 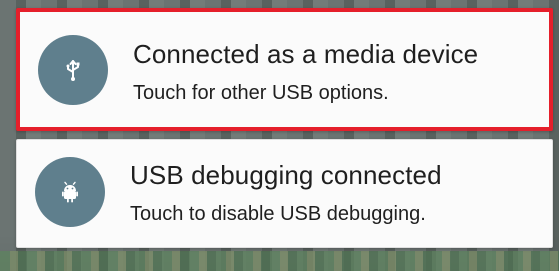 I want to click on notification-title: USB debugging connected, so click(x=286, y=175).